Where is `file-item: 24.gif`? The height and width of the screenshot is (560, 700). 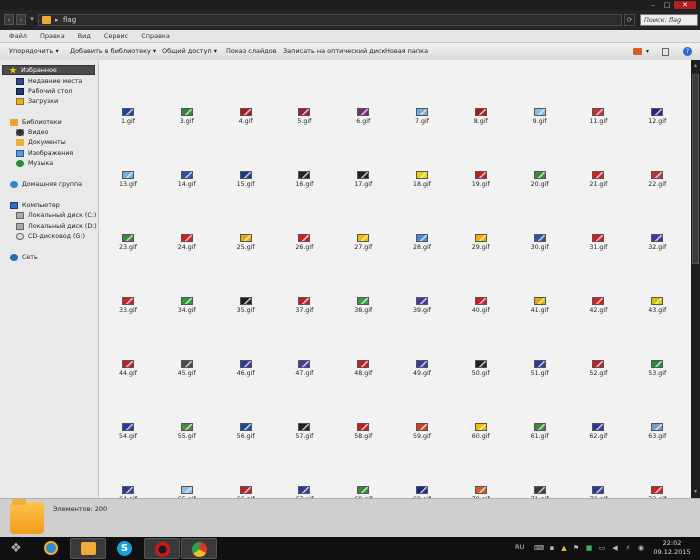
file-item: 24.gif is located at coordinates (187, 242).